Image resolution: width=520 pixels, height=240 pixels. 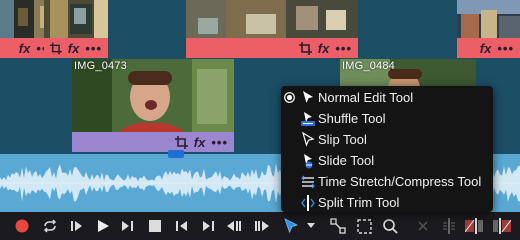 What do you see at coordinates (308, 181) in the screenshot?
I see `time-stretch-icon` at bounding box center [308, 181].